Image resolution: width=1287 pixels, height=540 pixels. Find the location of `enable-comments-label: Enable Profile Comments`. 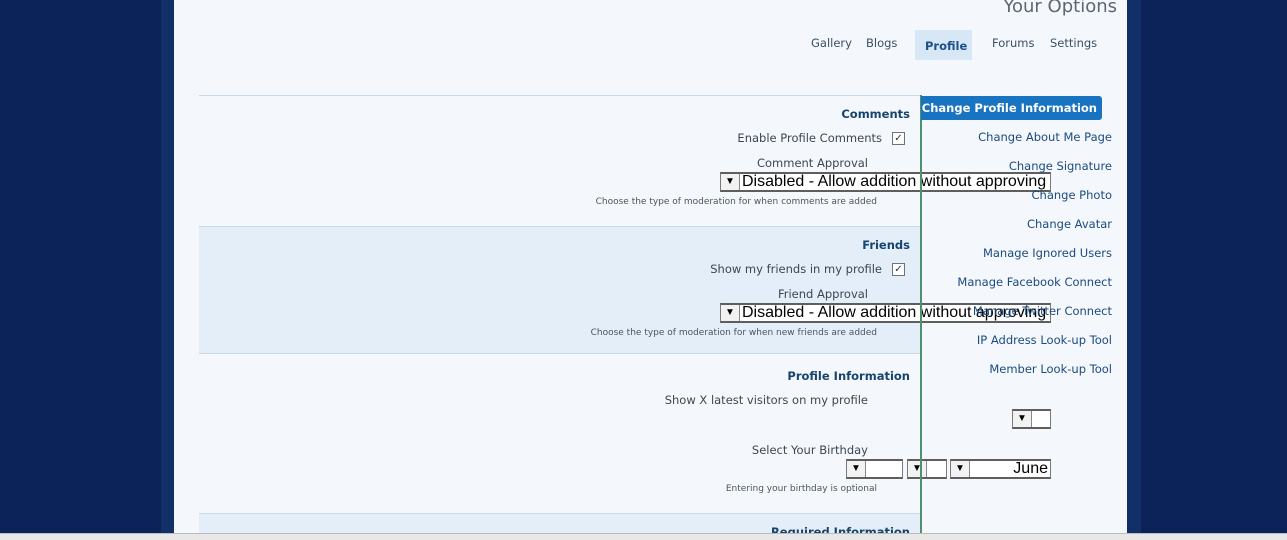

enable-comments-label: Enable Profile Comments is located at coordinates (809, 138).